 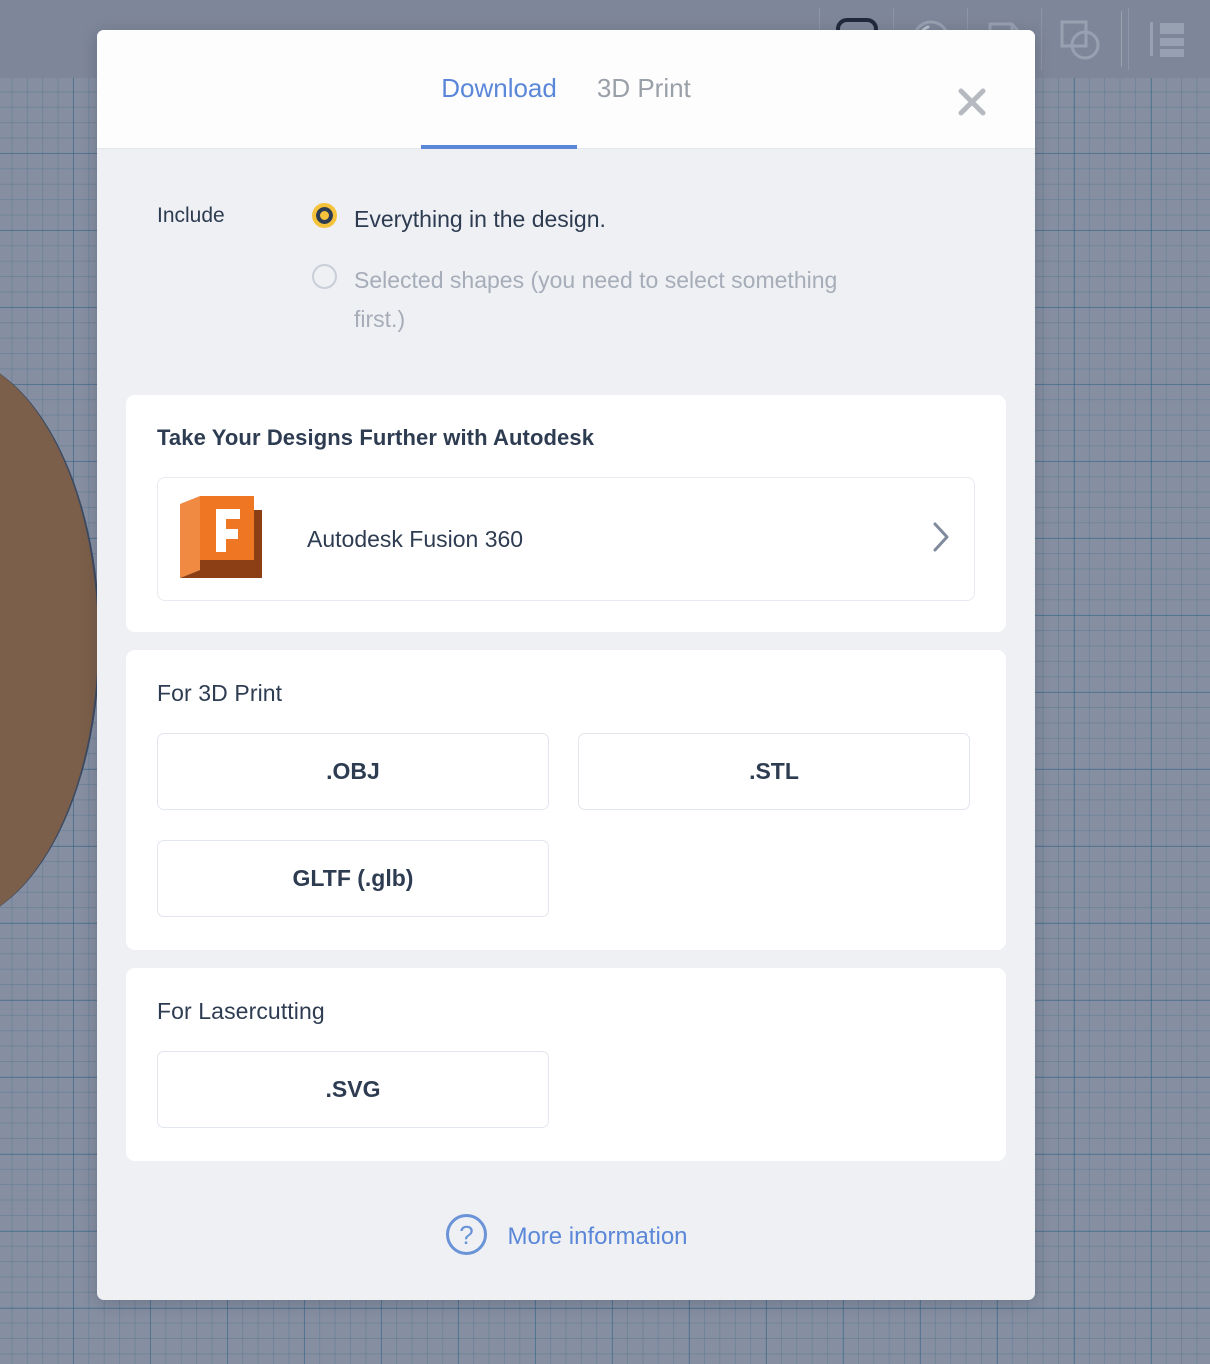 What do you see at coordinates (191, 215) in the screenshot?
I see `include-label: Include` at bounding box center [191, 215].